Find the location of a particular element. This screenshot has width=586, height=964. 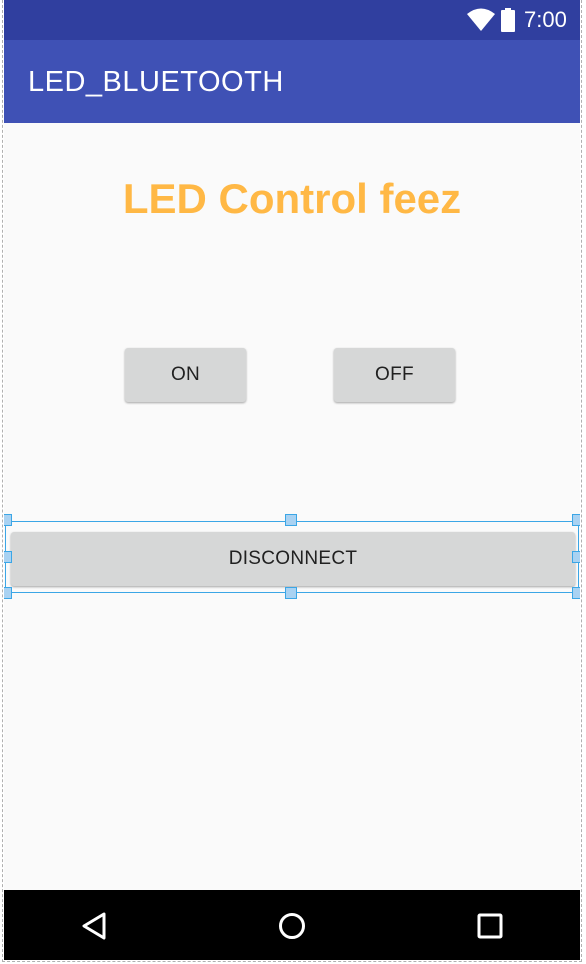

resize-handle-bottom-left is located at coordinates (8, 593).